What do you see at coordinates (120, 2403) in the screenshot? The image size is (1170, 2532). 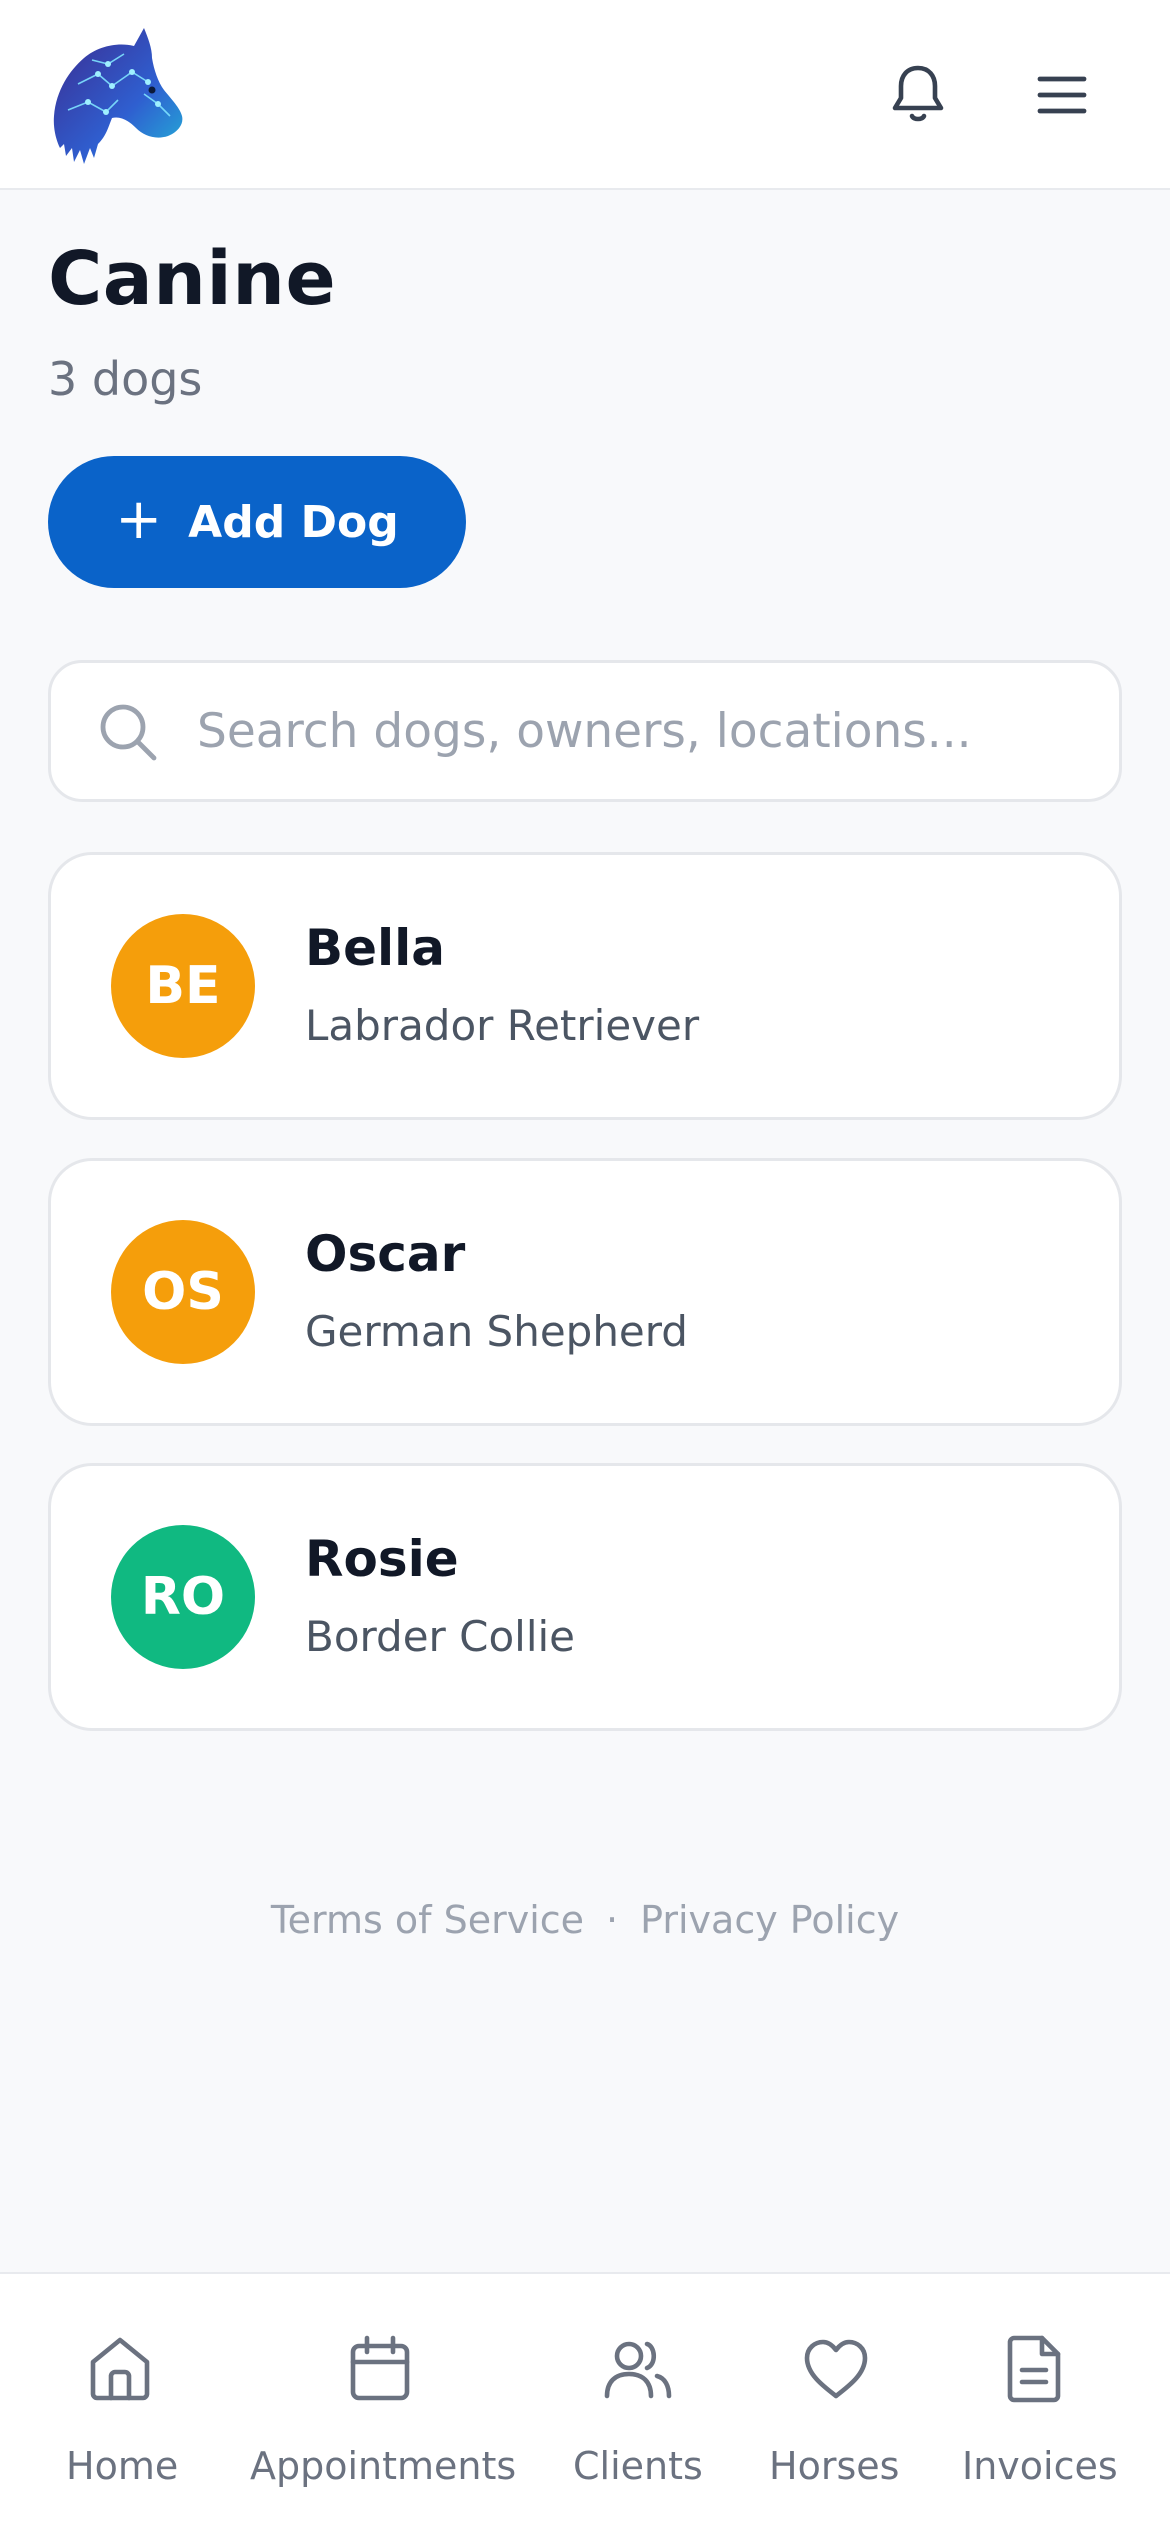 I see `nav-item-home: Home` at bounding box center [120, 2403].